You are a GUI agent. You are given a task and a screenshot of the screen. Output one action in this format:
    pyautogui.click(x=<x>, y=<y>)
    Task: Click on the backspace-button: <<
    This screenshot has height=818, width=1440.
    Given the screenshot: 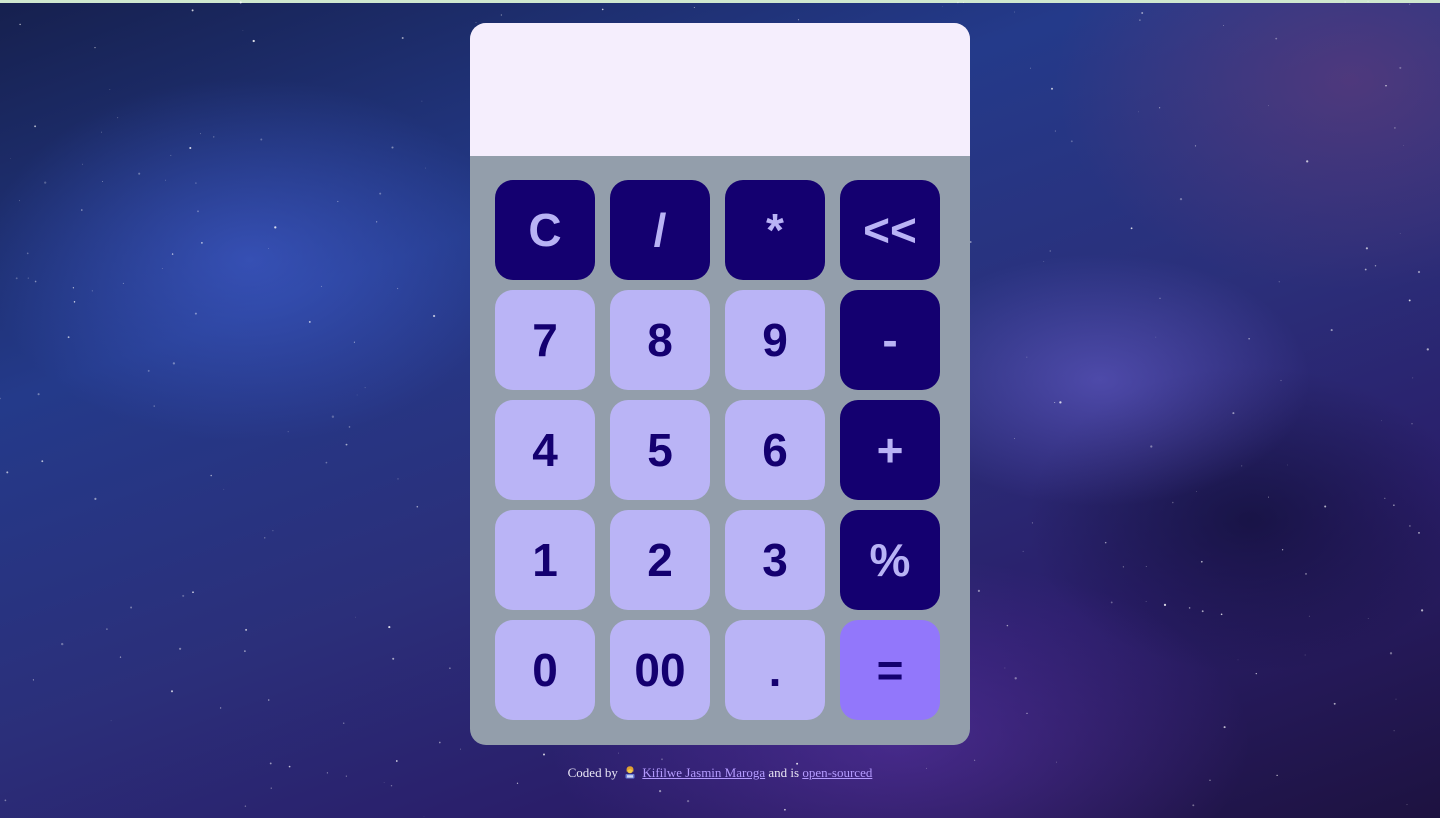 What is the action you would take?
    pyautogui.click(x=890, y=230)
    